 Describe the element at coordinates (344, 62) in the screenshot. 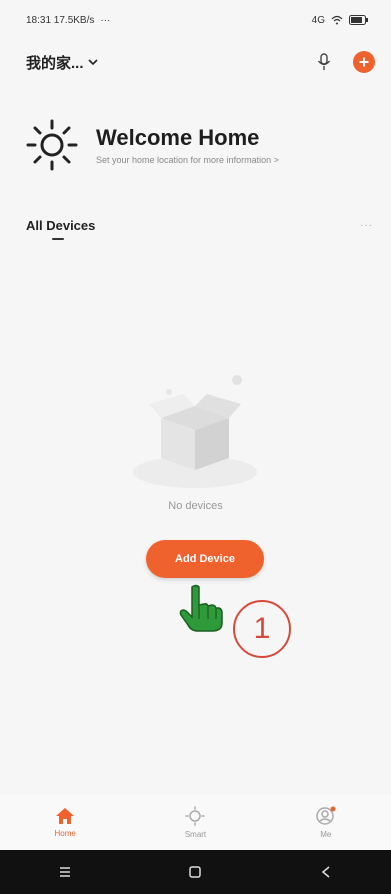

I see `header-actions` at that location.